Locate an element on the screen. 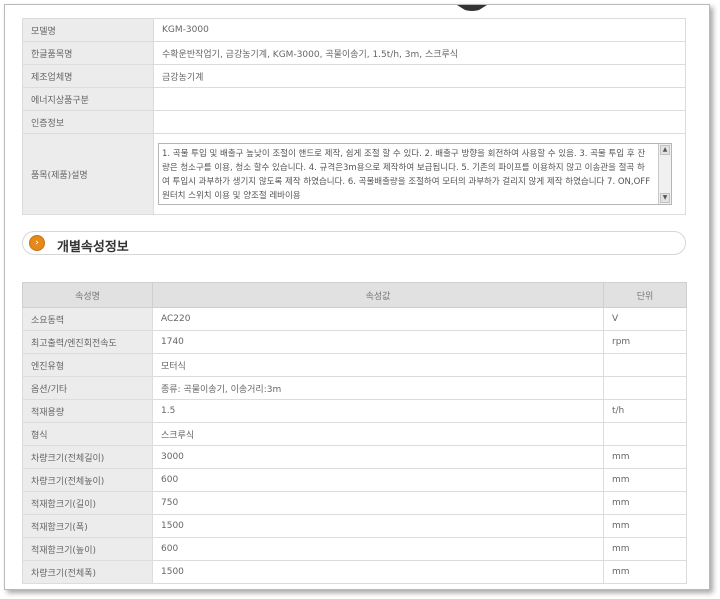 Image resolution: width=720 pixels, height=599 pixels. attr-name: 최고출력/엔진회전속도 is located at coordinates (87, 342).